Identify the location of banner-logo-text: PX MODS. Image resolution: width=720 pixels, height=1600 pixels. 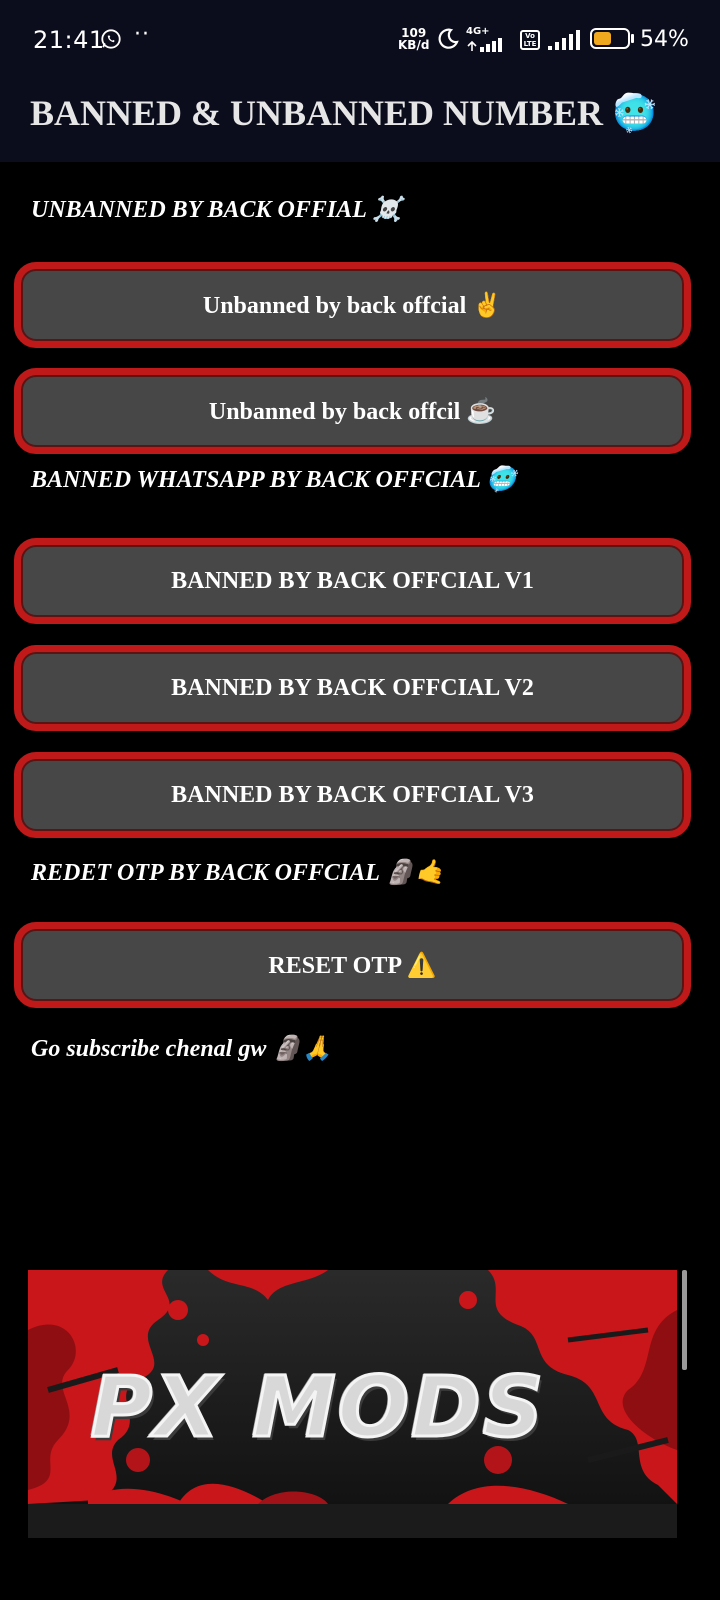
(317, 1407).